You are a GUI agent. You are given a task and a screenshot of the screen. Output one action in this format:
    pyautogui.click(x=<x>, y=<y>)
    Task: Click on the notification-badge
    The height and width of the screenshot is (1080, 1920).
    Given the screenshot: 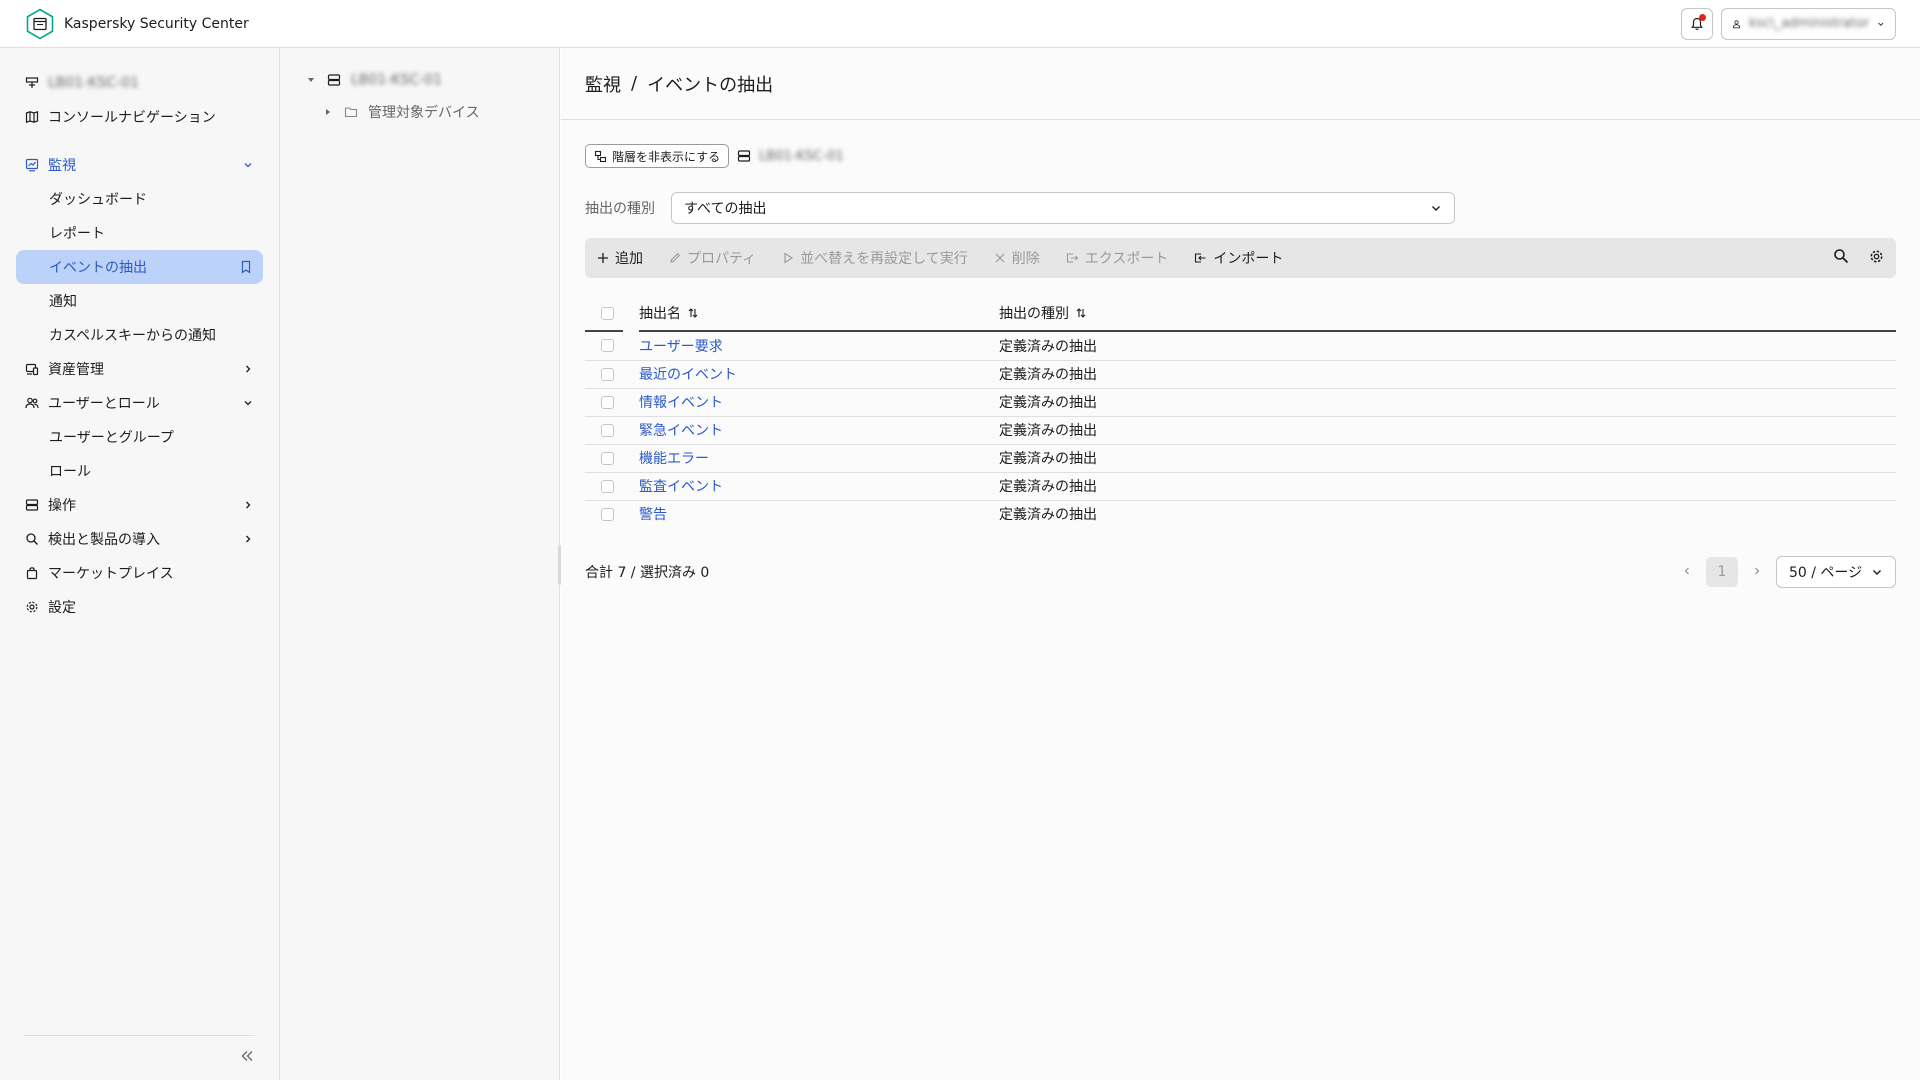 What is the action you would take?
    pyautogui.click(x=1702, y=17)
    